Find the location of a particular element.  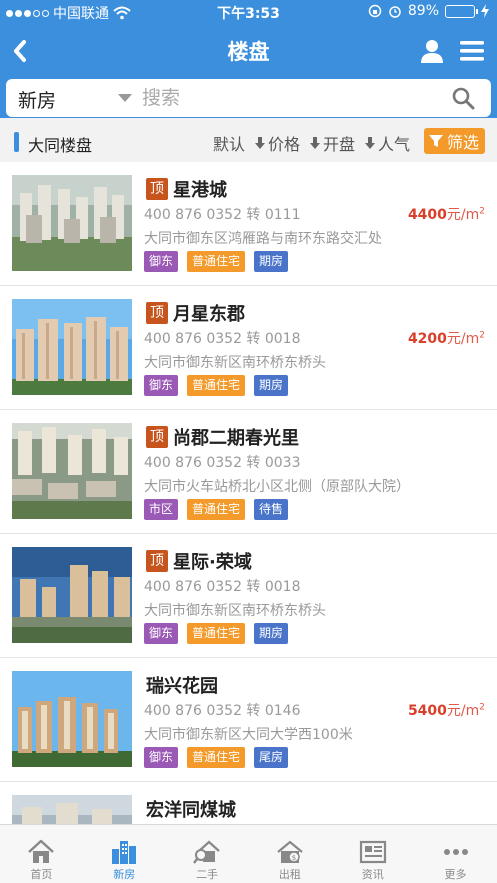

filter-bar: 大同楼盘 默认 价格 开盘 人气 筛选 is located at coordinates (248, 142).